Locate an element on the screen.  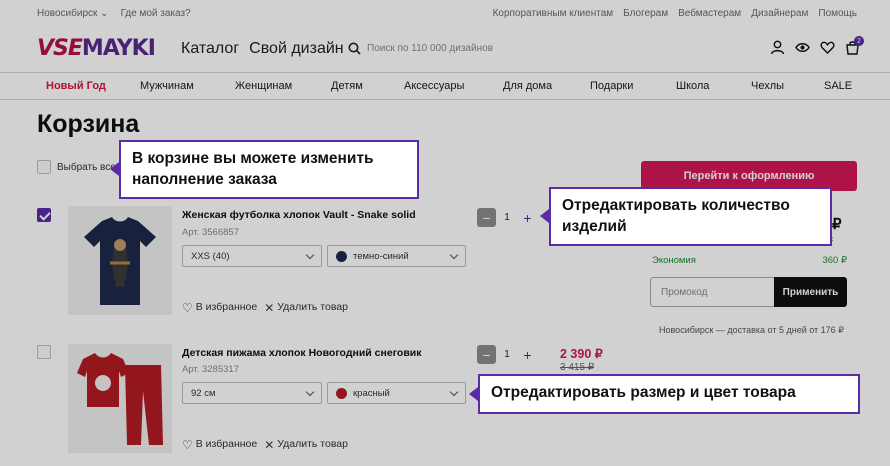
category-sale: SALE is located at coordinates (838, 86).